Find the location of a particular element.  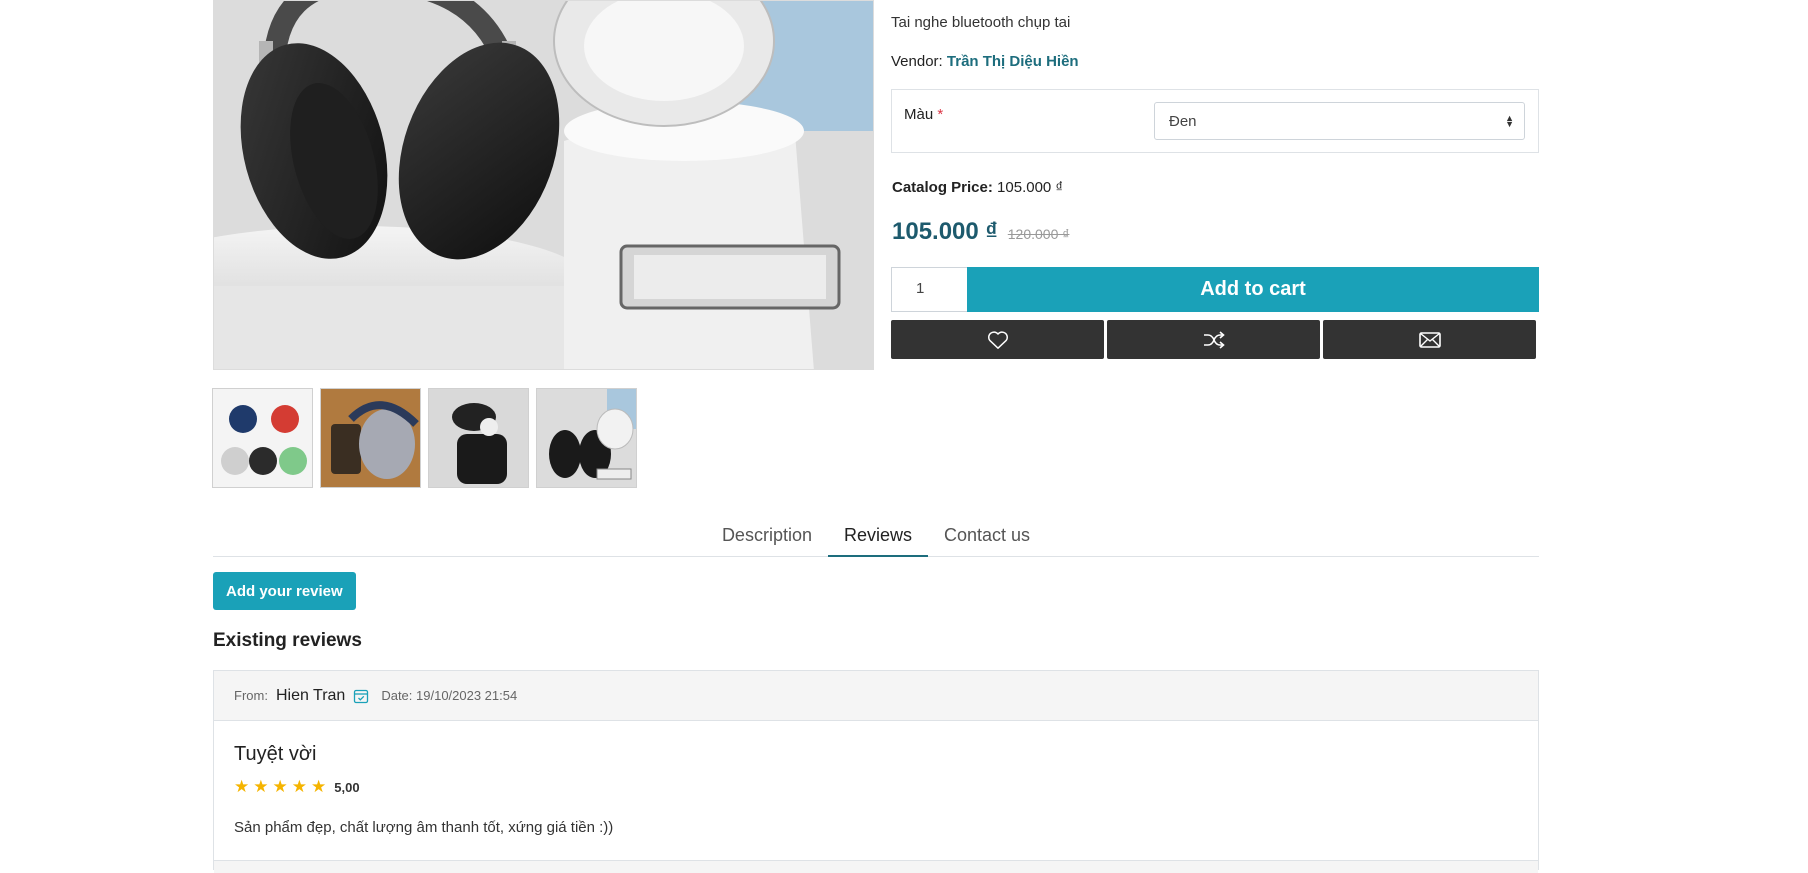

review-author: Hien Tran is located at coordinates (310, 696).